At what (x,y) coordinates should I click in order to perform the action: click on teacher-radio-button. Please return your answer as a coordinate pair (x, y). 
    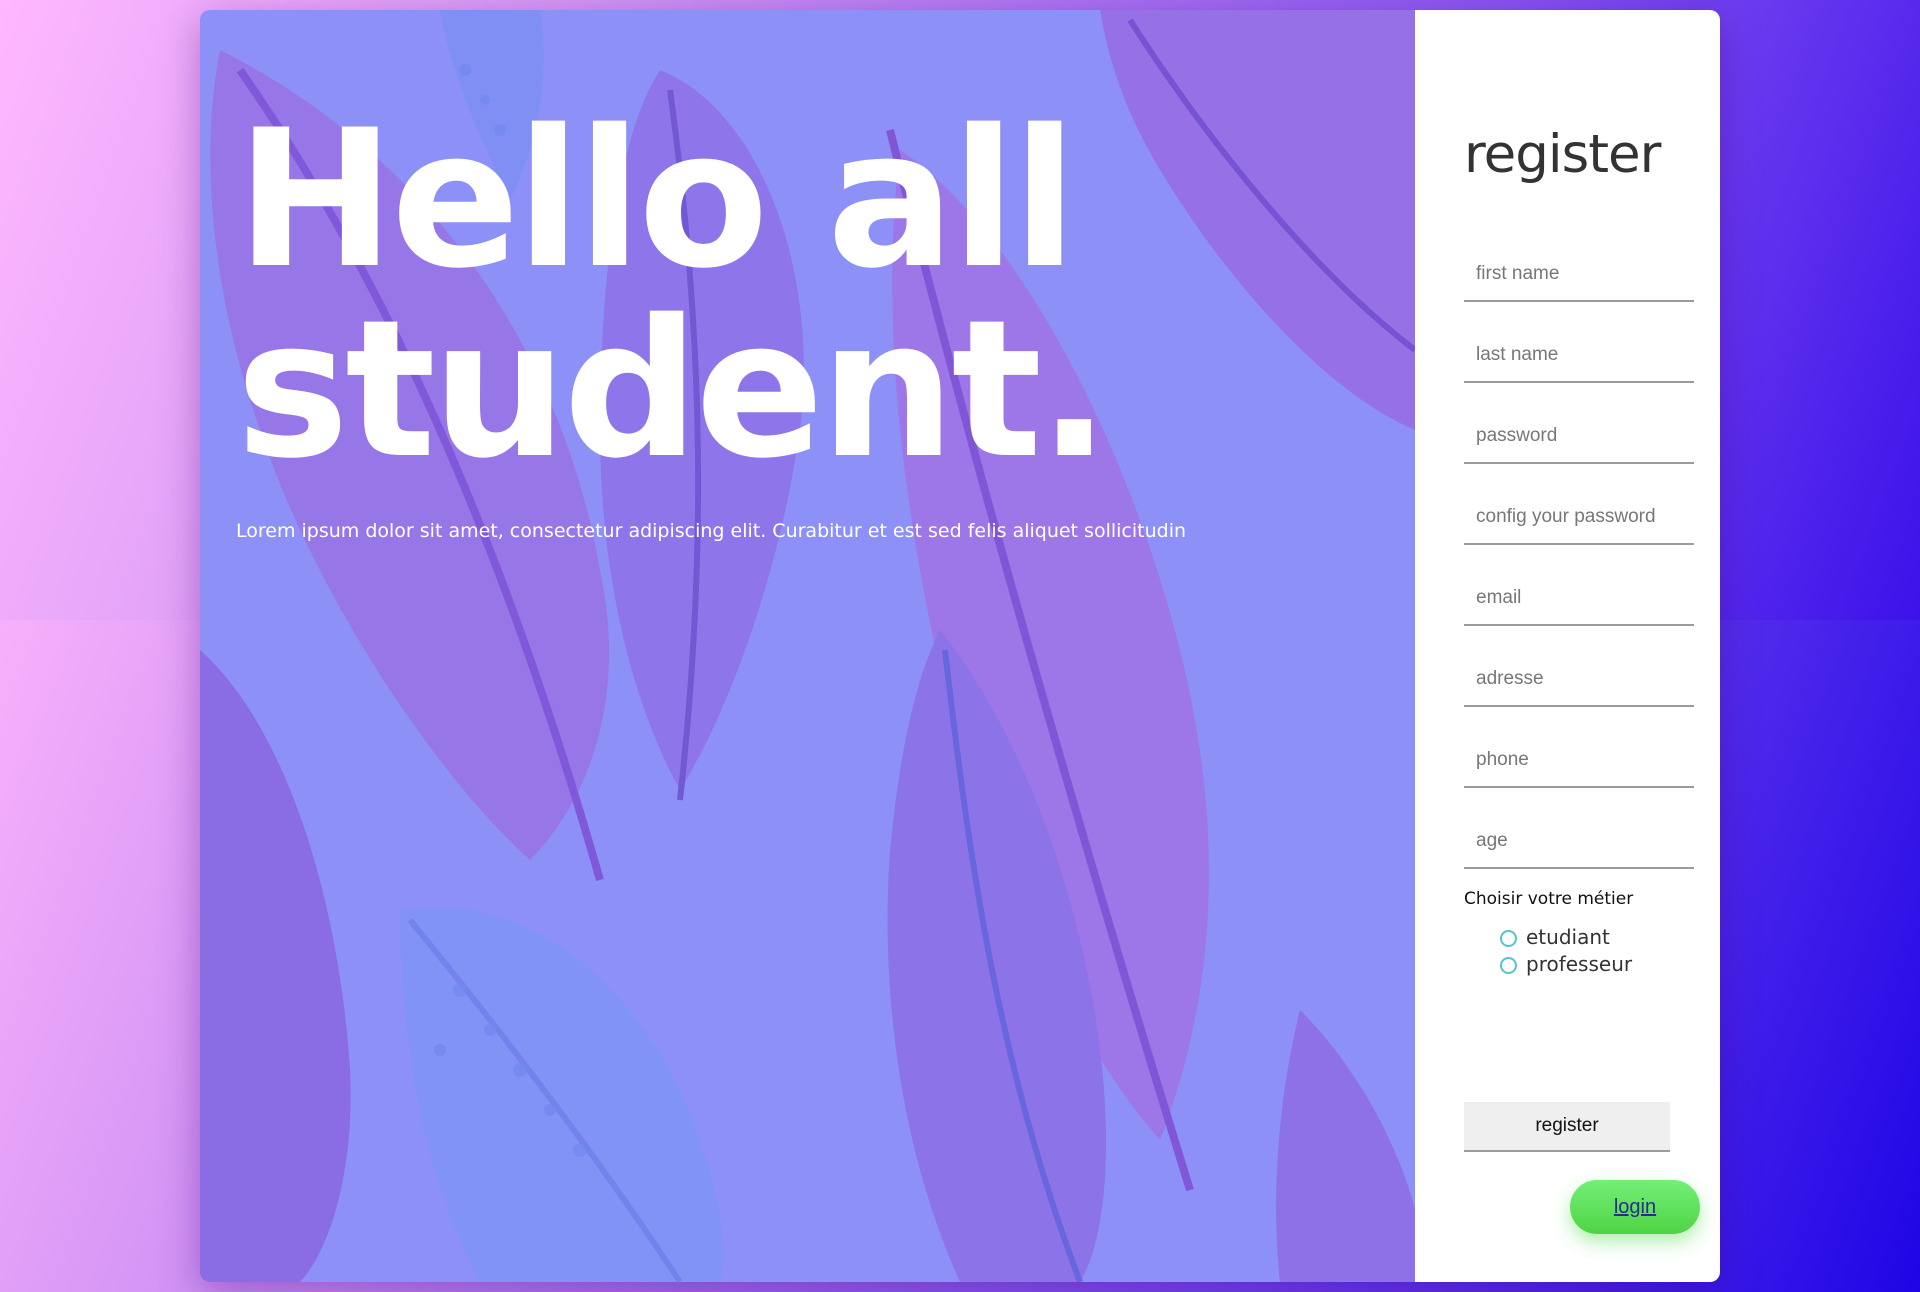
    Looking at the image, I should click on (1508, 965).